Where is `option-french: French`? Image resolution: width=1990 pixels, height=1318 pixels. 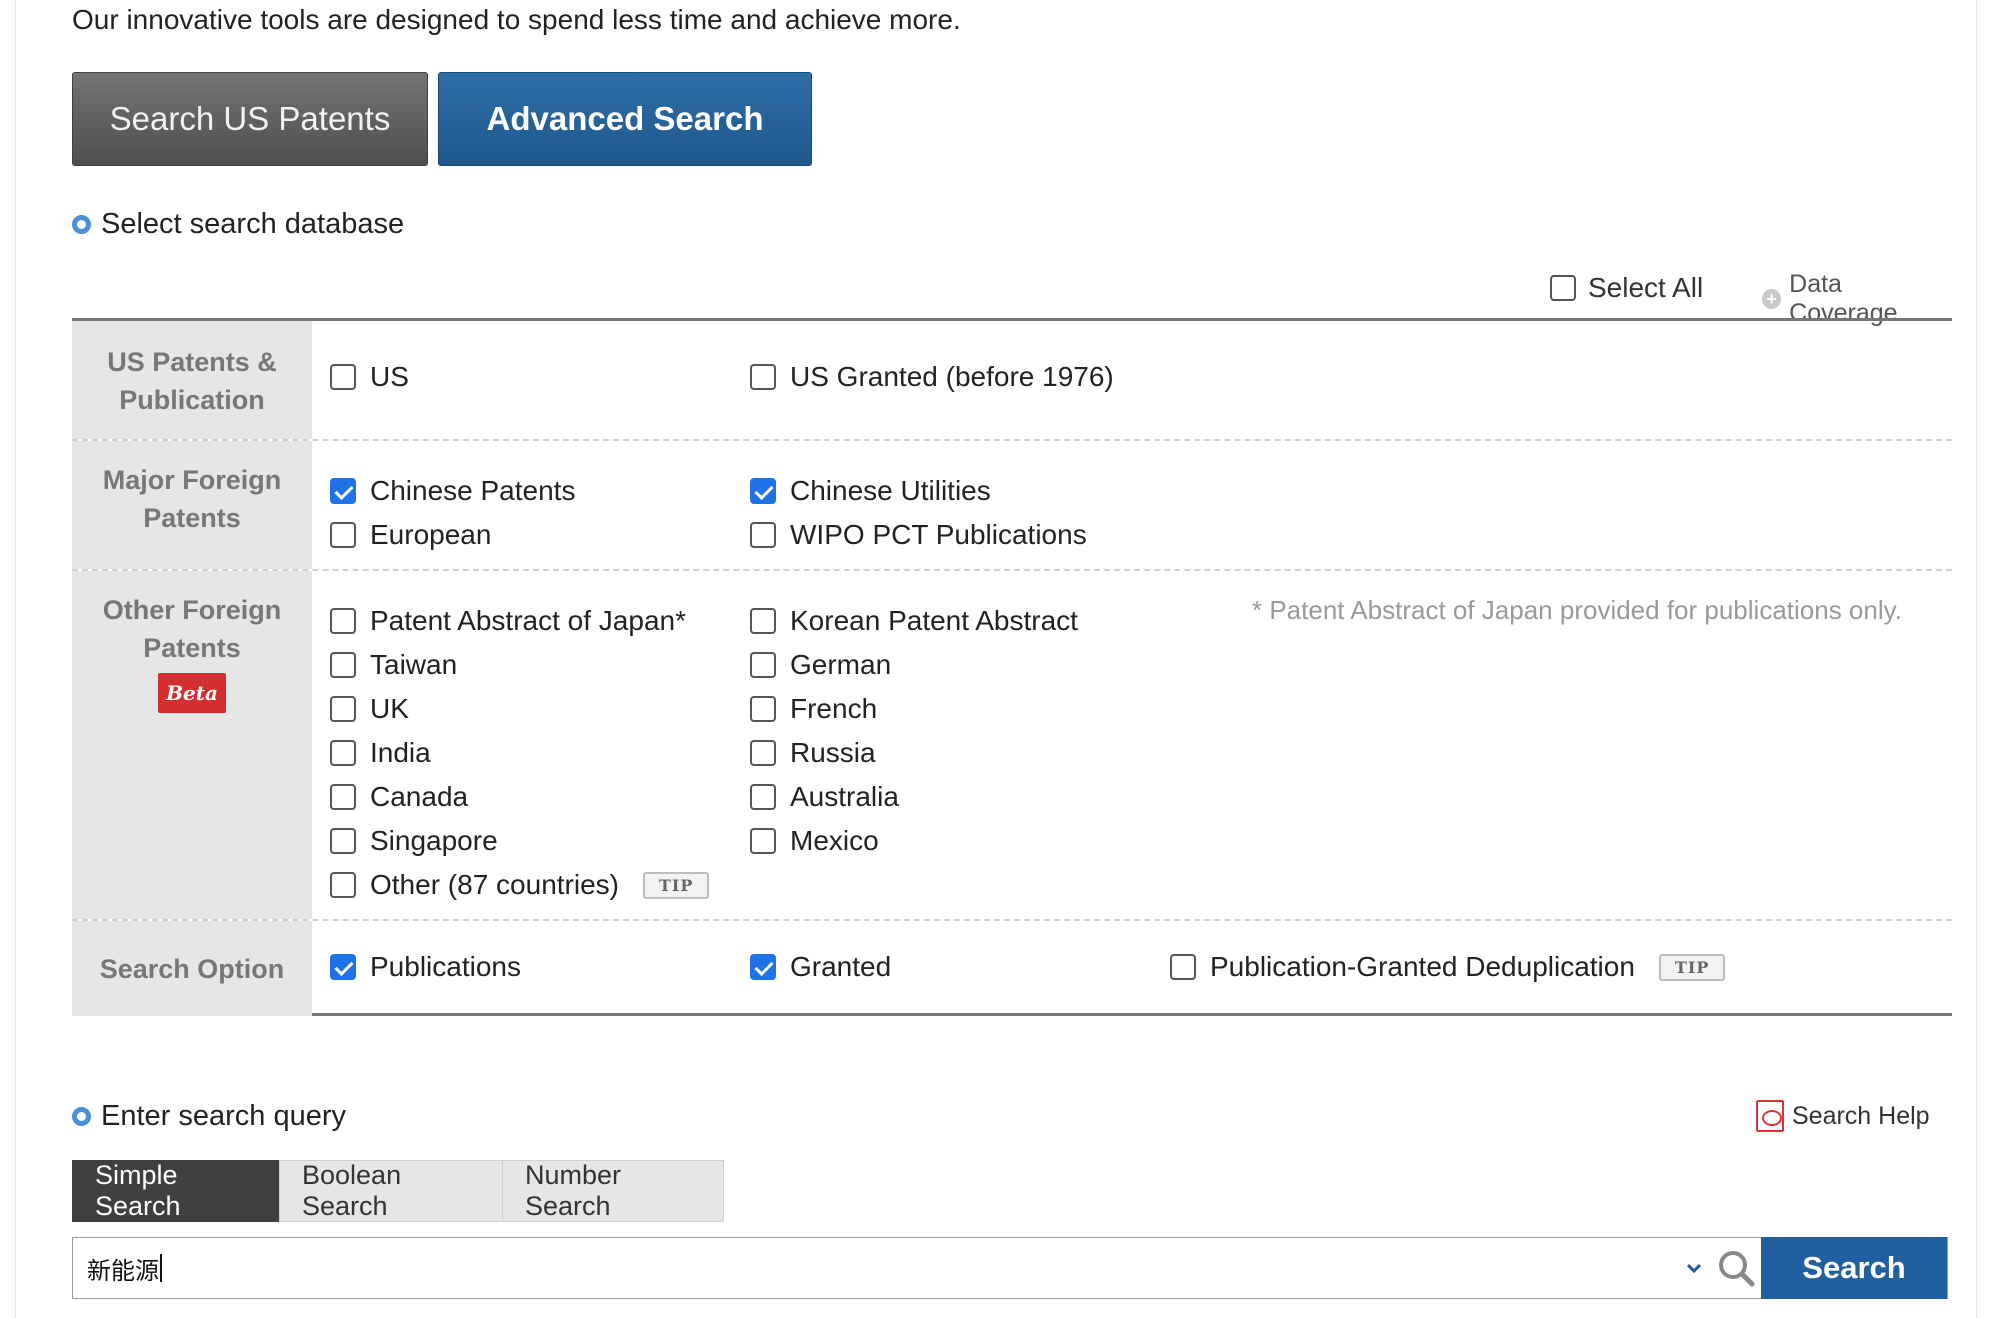
option-french: French is located at coordinates (813, 709).